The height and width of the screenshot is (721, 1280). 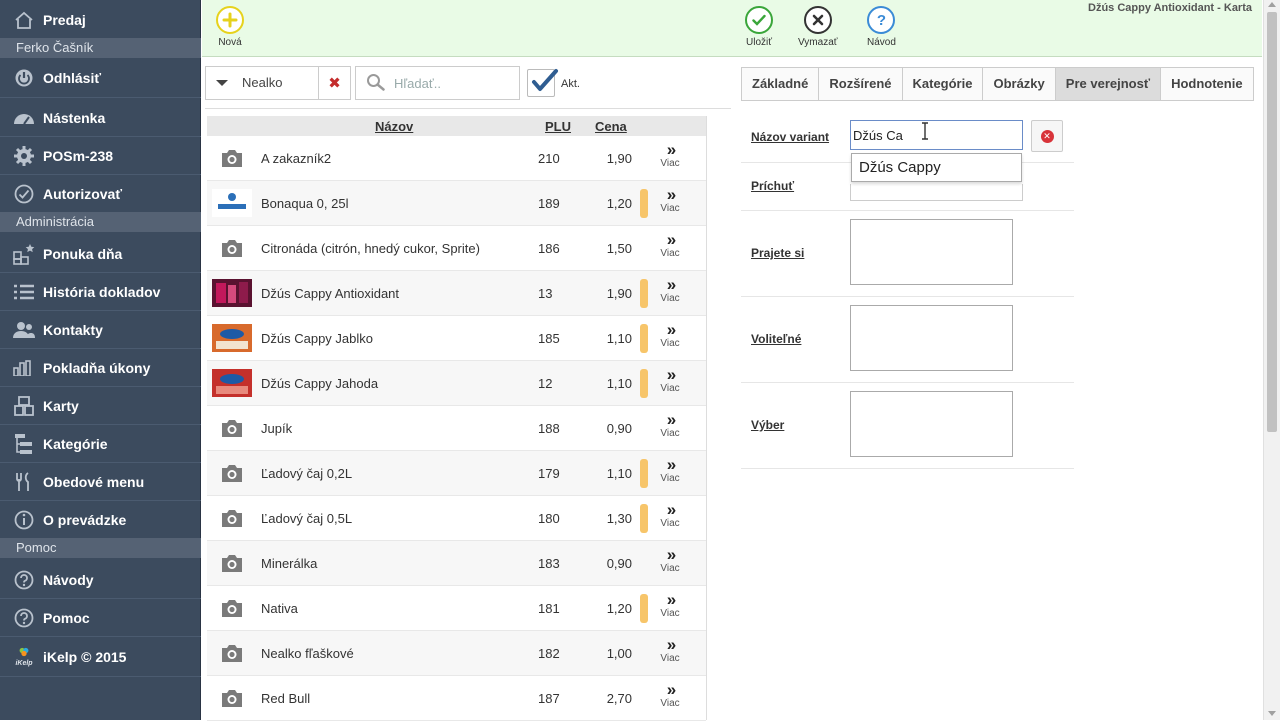 I want to click on sidebar-item-label: Pokladňa úkony, so click(x=97, y=367).